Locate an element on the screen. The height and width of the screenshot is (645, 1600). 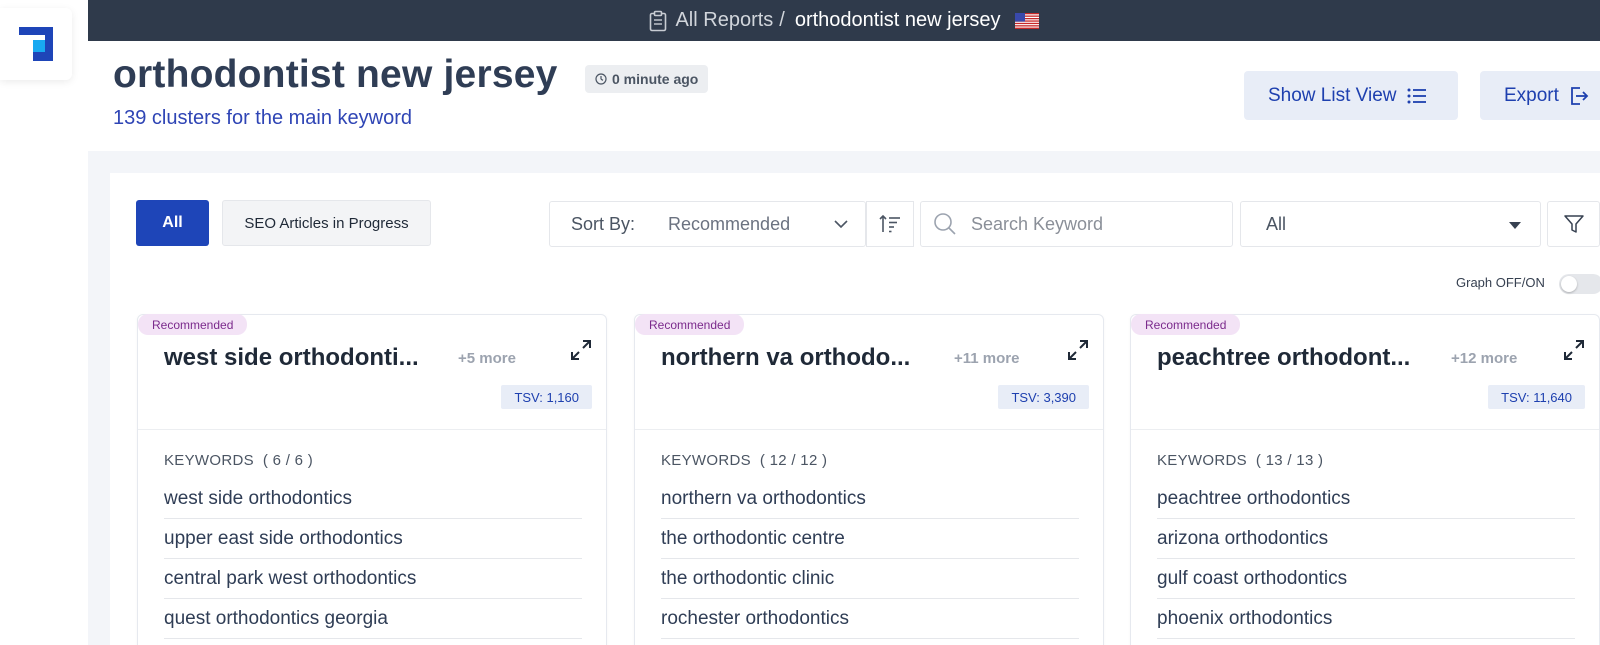
logo-icon is located at coordinates (36, 44).